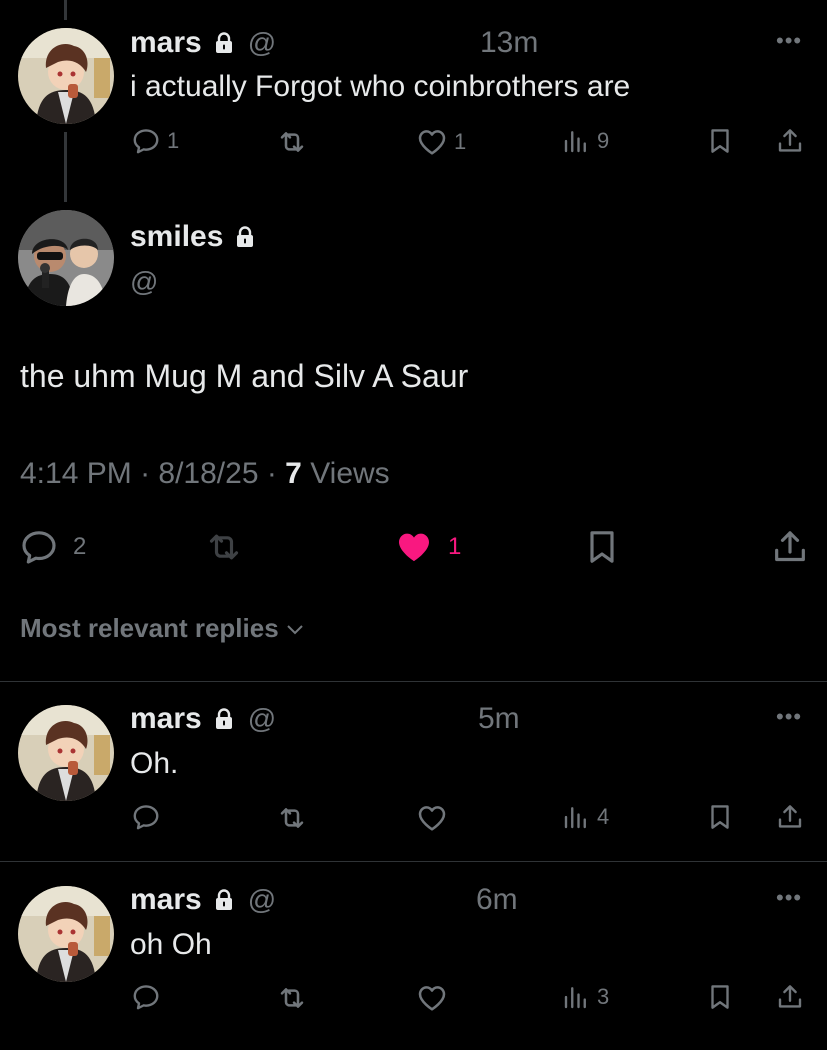 The width and height of the screenshot is (827, 1050). I want to click on views-count: 4, so click(603, 816).